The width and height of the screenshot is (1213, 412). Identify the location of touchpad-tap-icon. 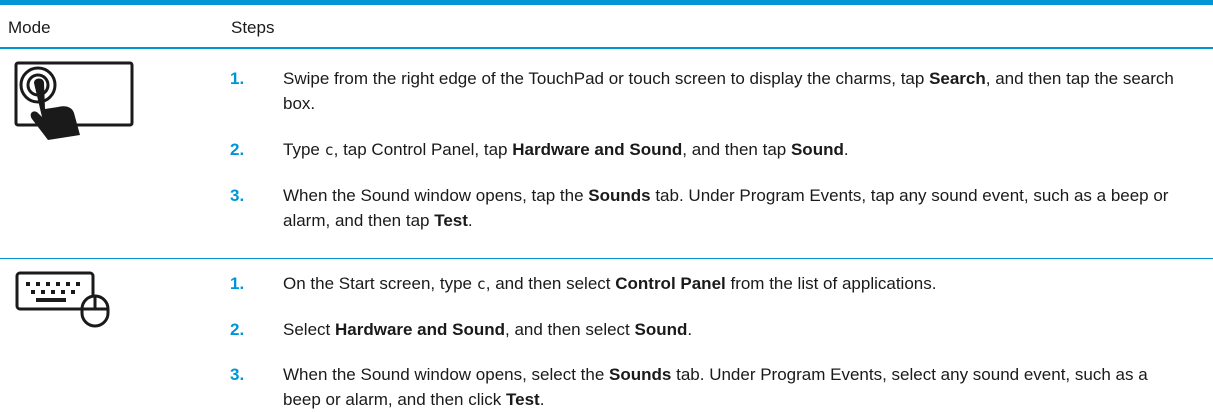
(74, 100).